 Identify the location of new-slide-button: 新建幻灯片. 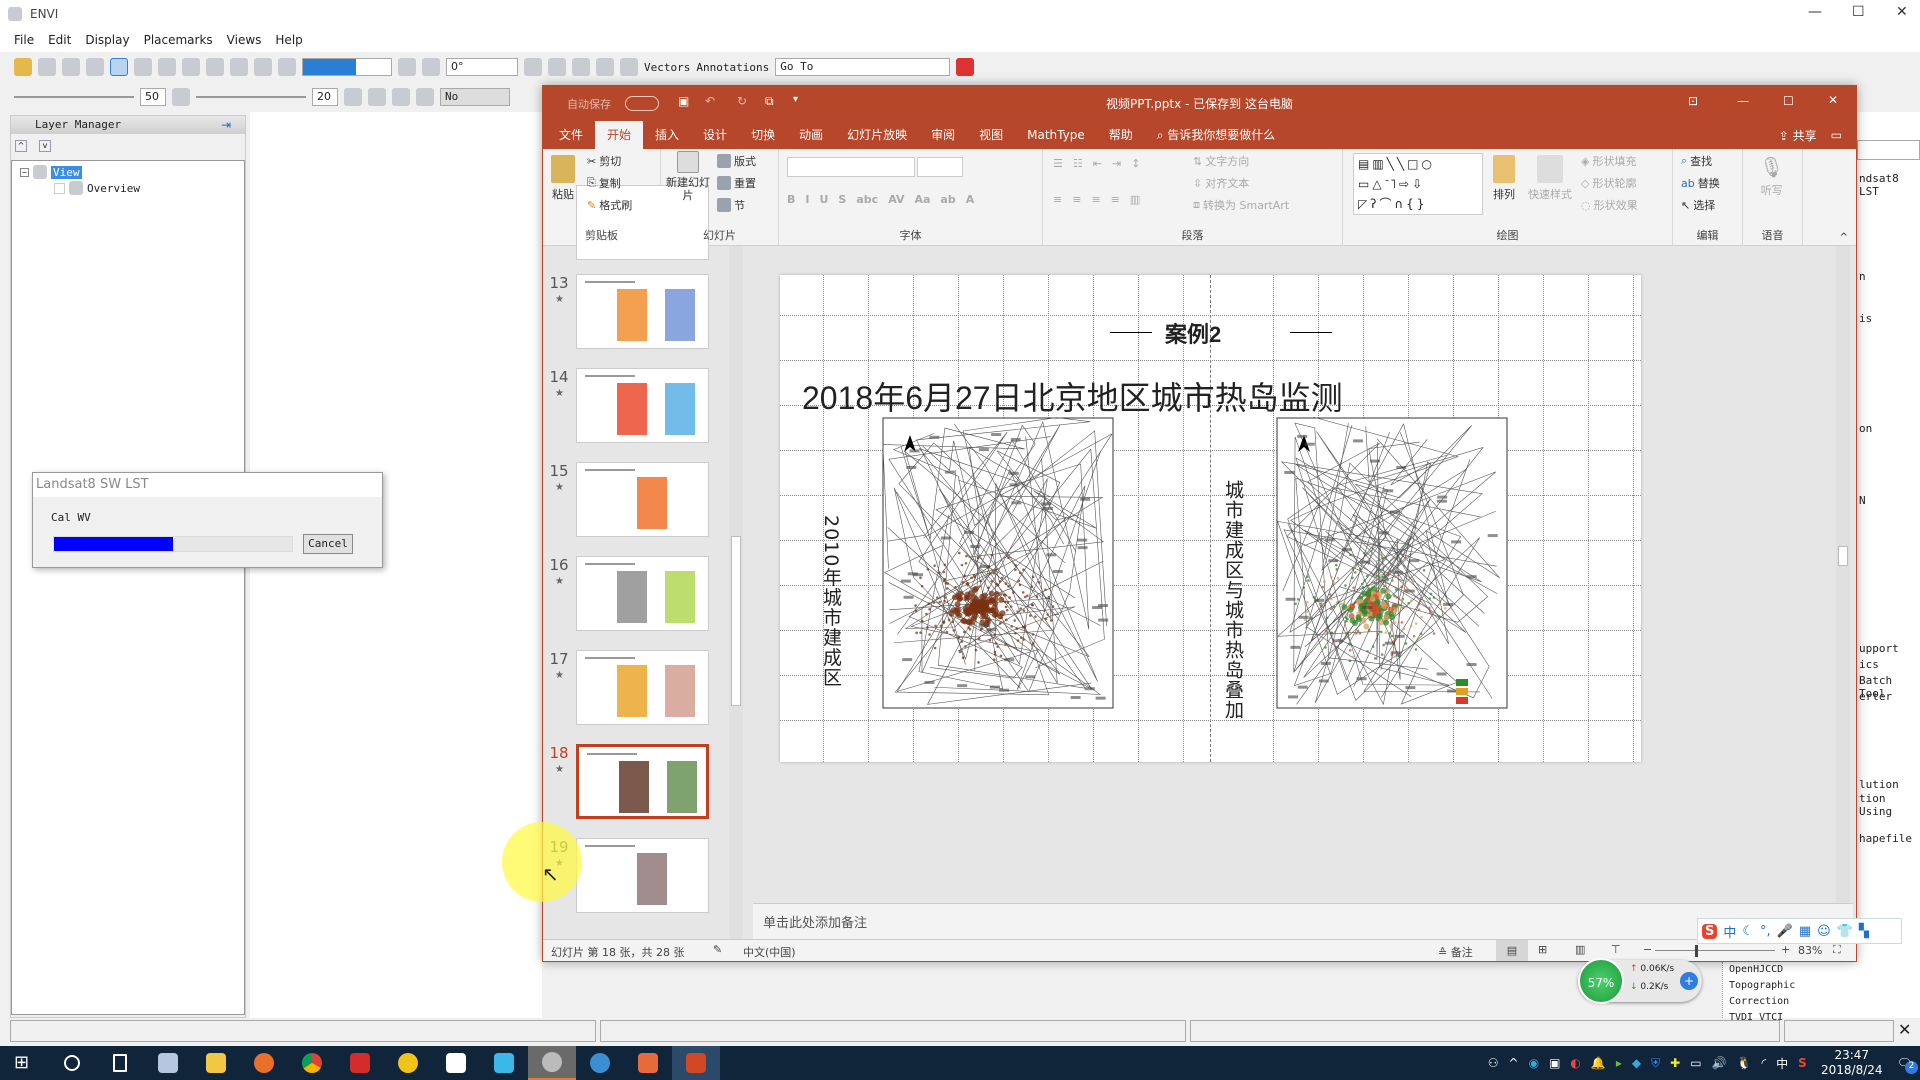
(688, 176).